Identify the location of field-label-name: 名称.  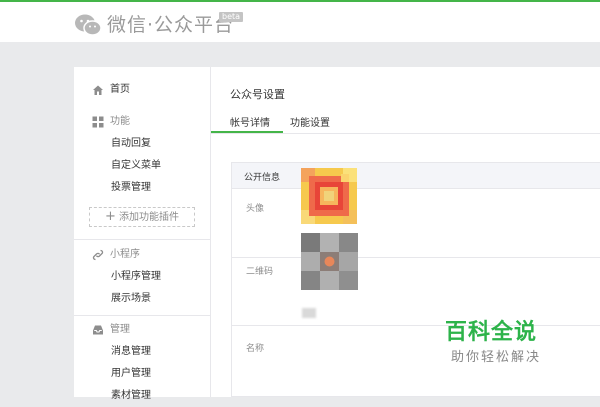
(255, 349).